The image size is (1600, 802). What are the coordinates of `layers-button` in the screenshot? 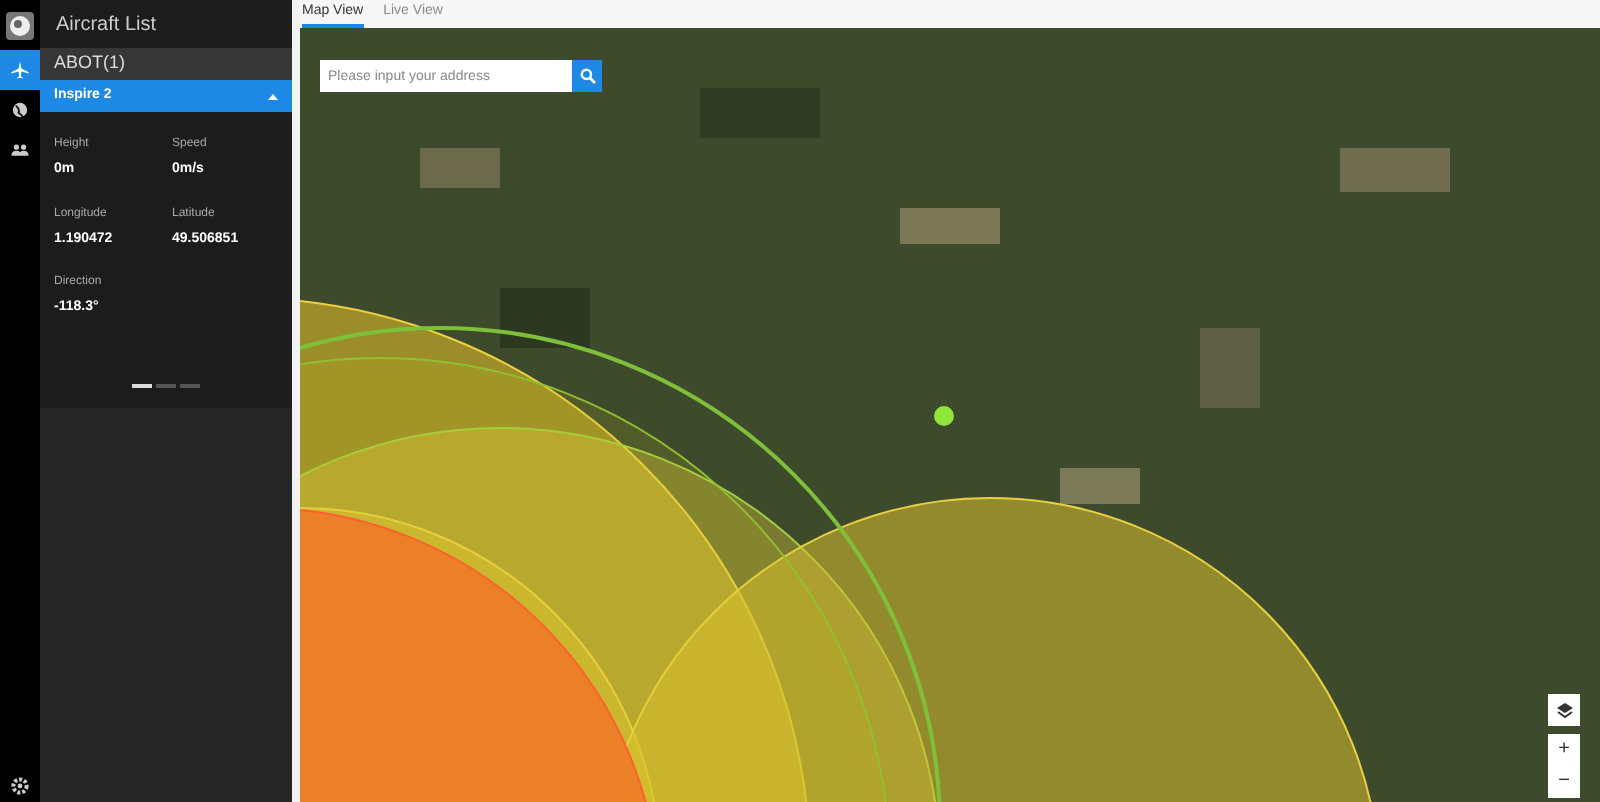 It's located at (1564, 710).